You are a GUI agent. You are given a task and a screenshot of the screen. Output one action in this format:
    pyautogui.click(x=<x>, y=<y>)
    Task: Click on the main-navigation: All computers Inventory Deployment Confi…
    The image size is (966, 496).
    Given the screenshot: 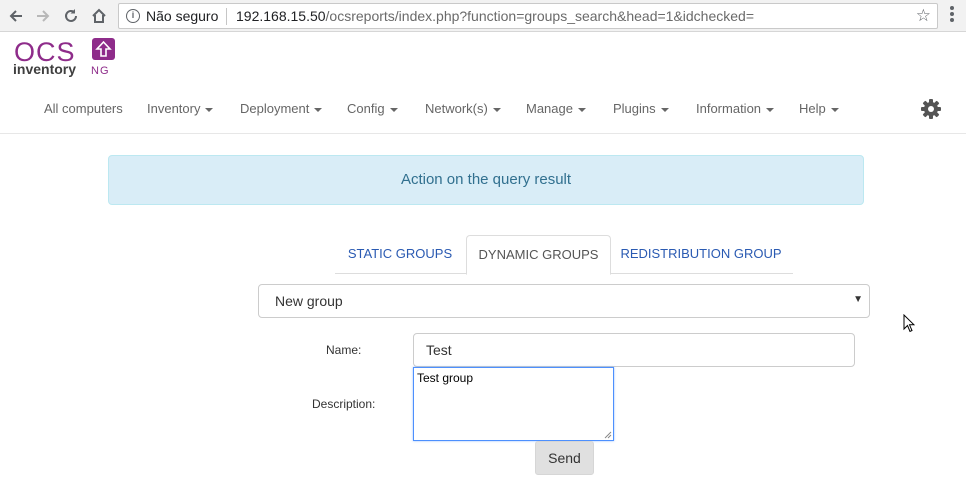 What is the action you would take?
    pyautogui.click(x=483, y=111)
    